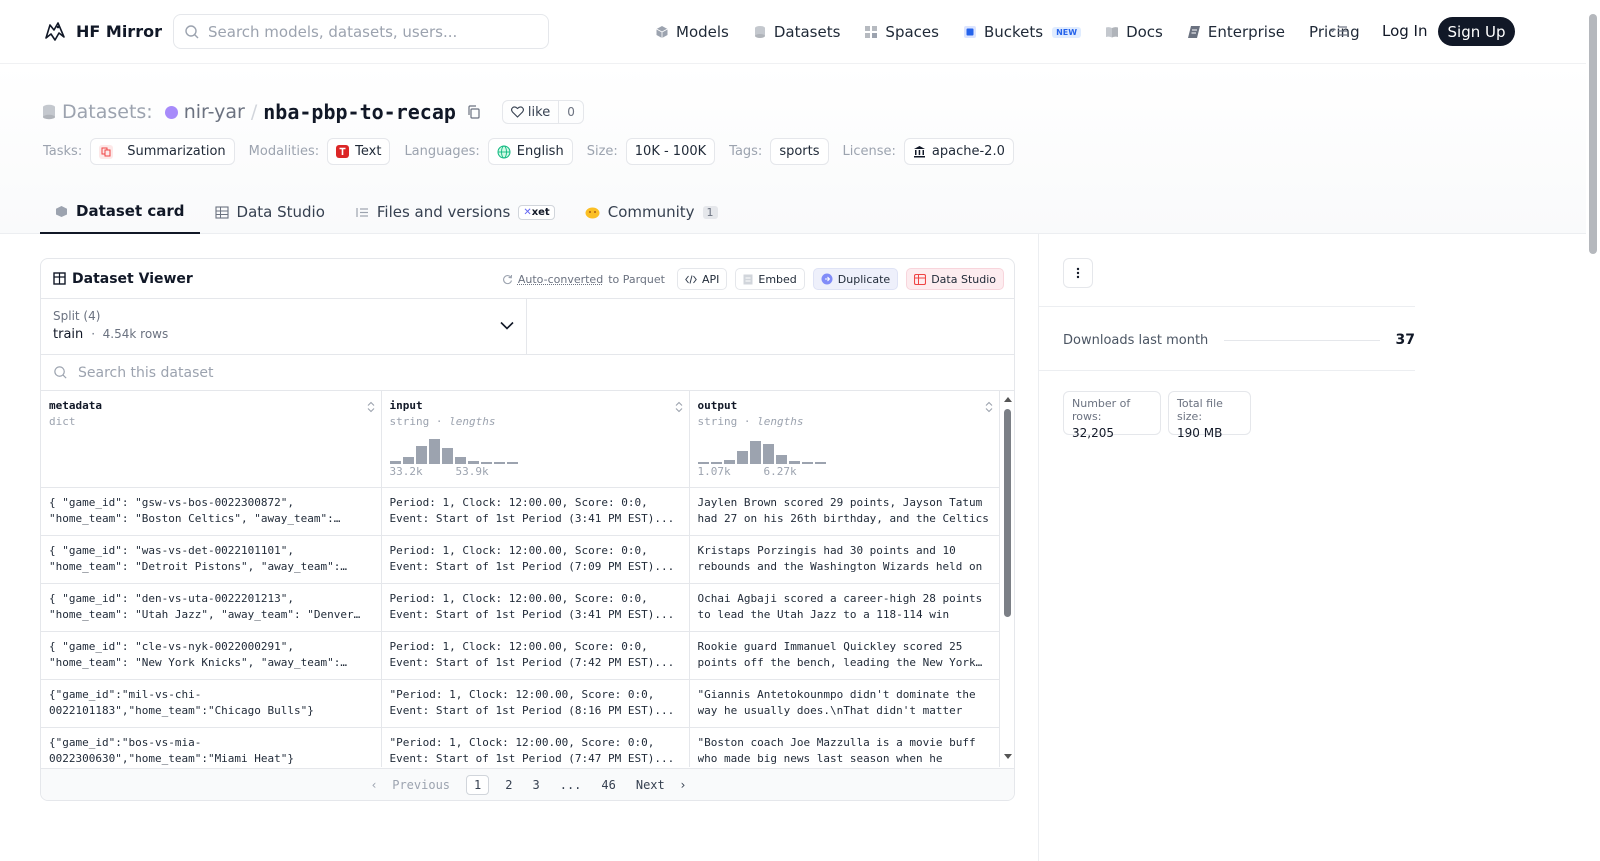  Describe the element at coordinates (1067, 32) in the screenshot. I see `new-badge: NEW` at that location.